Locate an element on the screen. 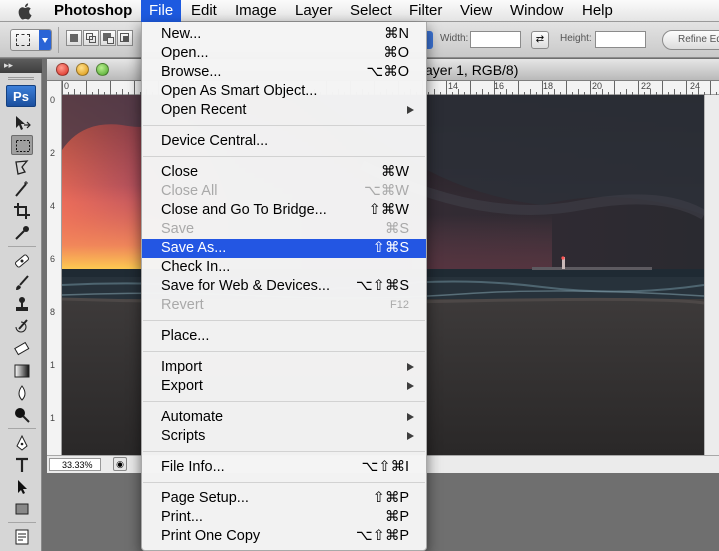 Image resolution: width=719 pixels, height=551 pixels. menu-select: Select is located at coordinates (371, 11).